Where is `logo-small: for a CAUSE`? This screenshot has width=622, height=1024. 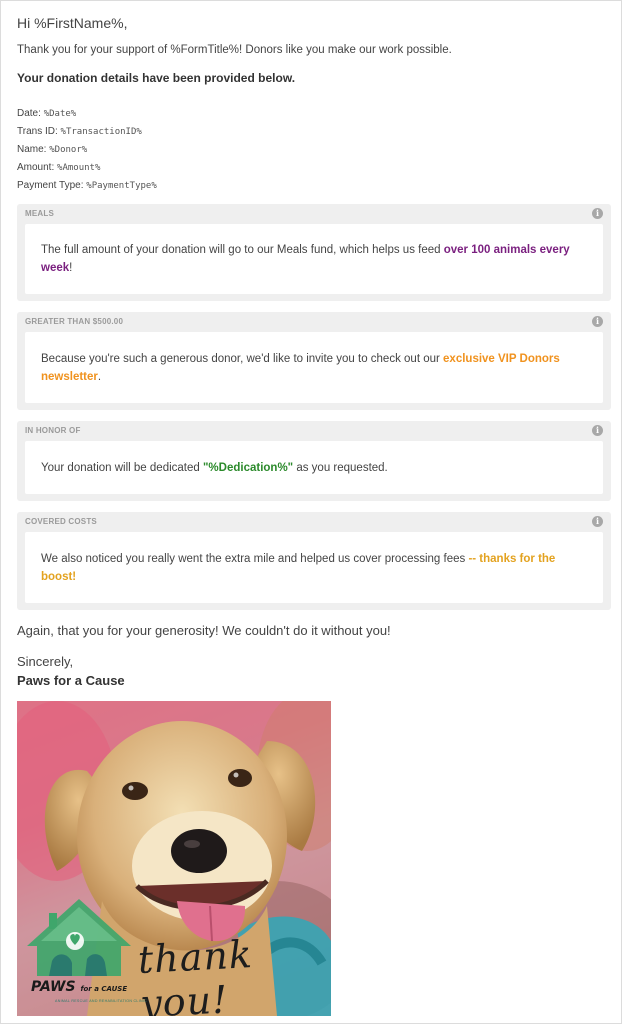 logo-small: for a CAUSE is located at coordinates (104, 989).